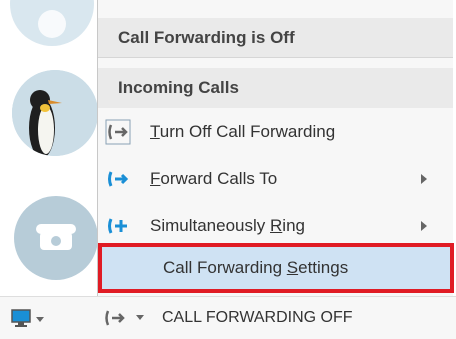 Image resolution: width=456 pixels, height=339 pixels. I want to click on person-icon, so click(52, 24).